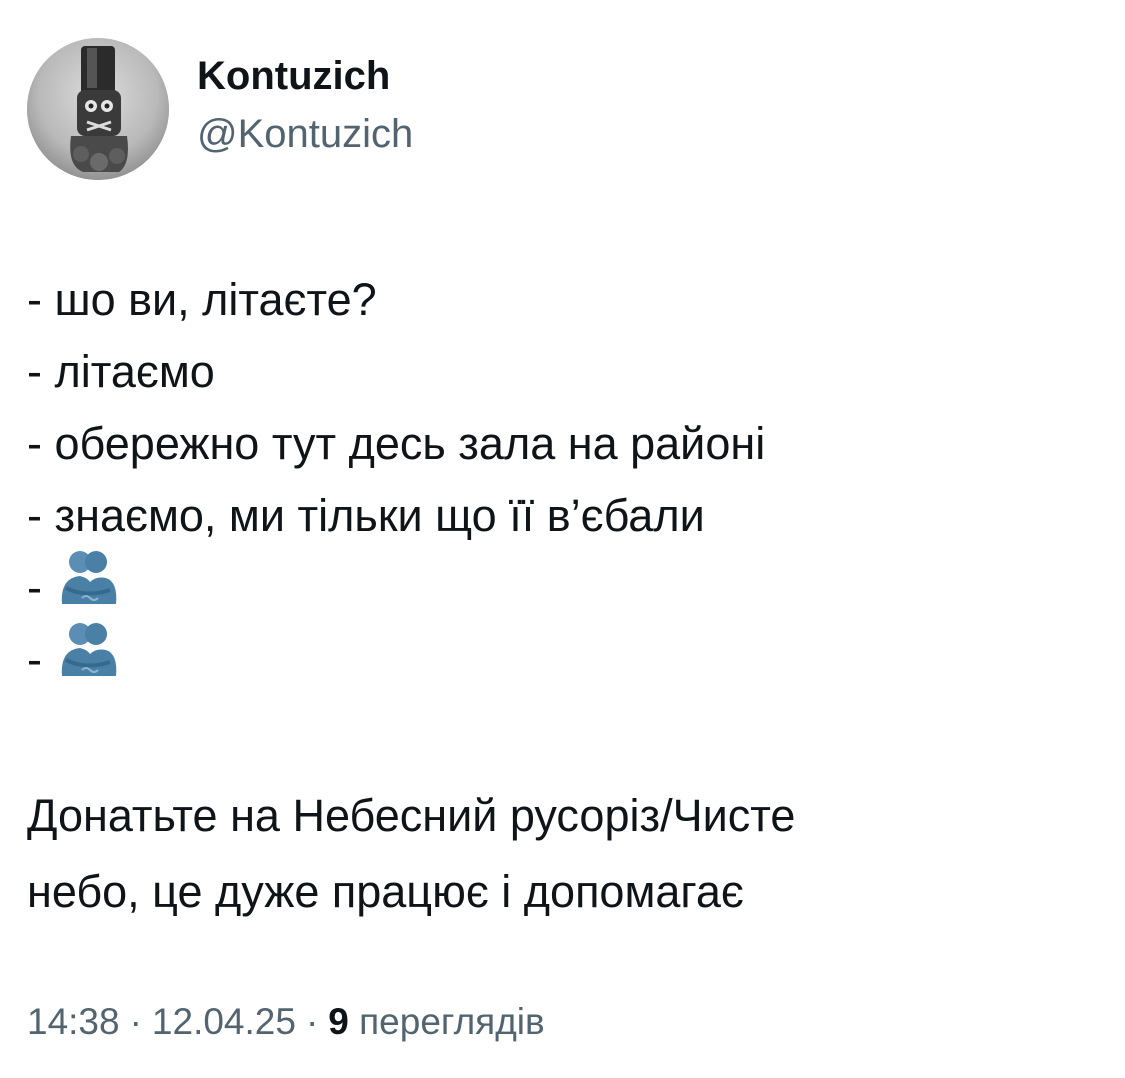  I want to click on dialog-line: - знаємо, ми тільки що її в’єбали, so click(567, 516).